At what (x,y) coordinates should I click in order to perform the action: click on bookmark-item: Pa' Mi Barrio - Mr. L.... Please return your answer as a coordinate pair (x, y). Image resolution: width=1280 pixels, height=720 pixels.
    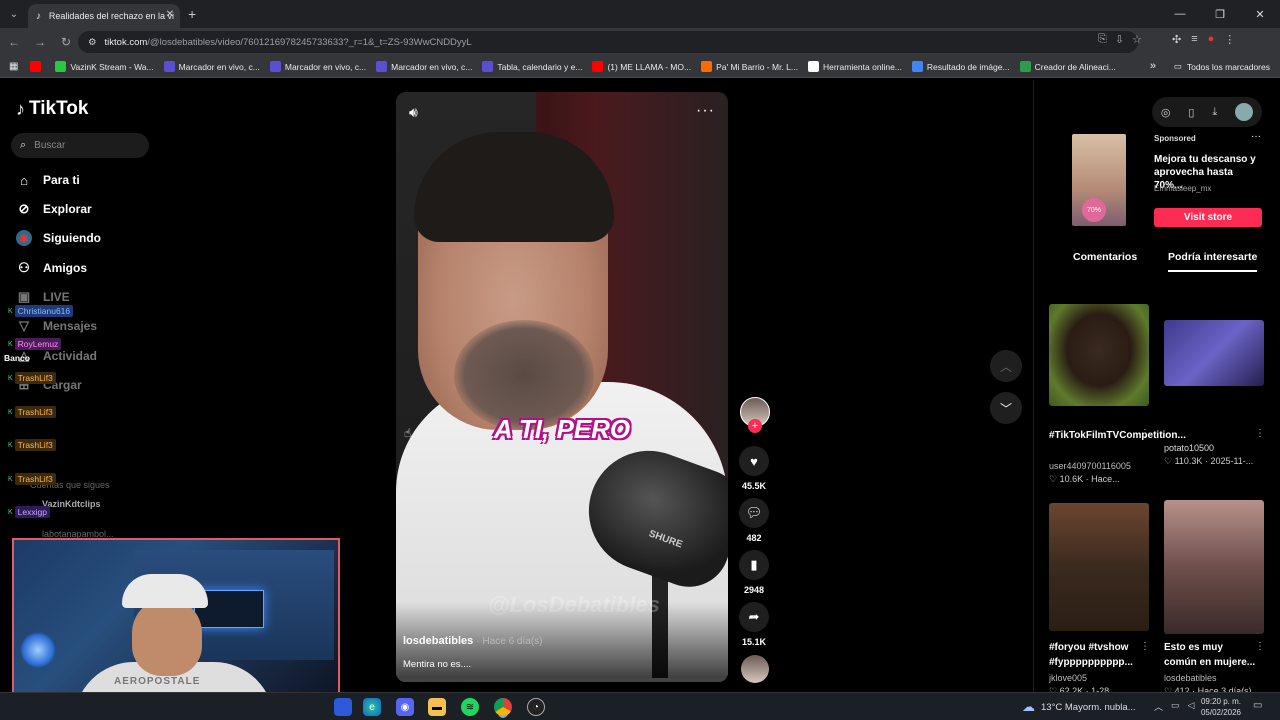
    Looking at the image, I should click on (749, 66).